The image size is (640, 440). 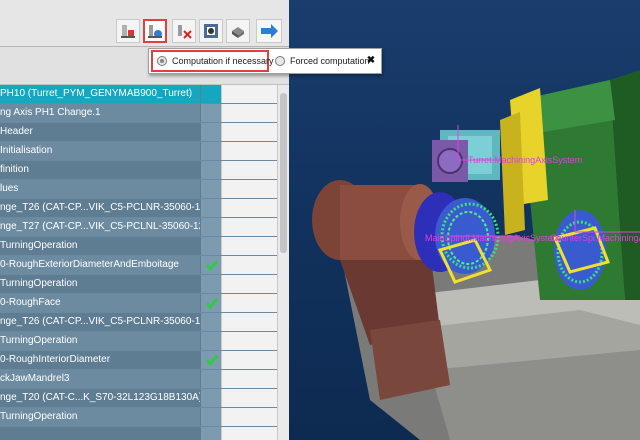 What do you see at coordinates (100, 303) in the screenshot?
I see `tree-row-label: 0-RoughFace` at bounding box center [100, 303].